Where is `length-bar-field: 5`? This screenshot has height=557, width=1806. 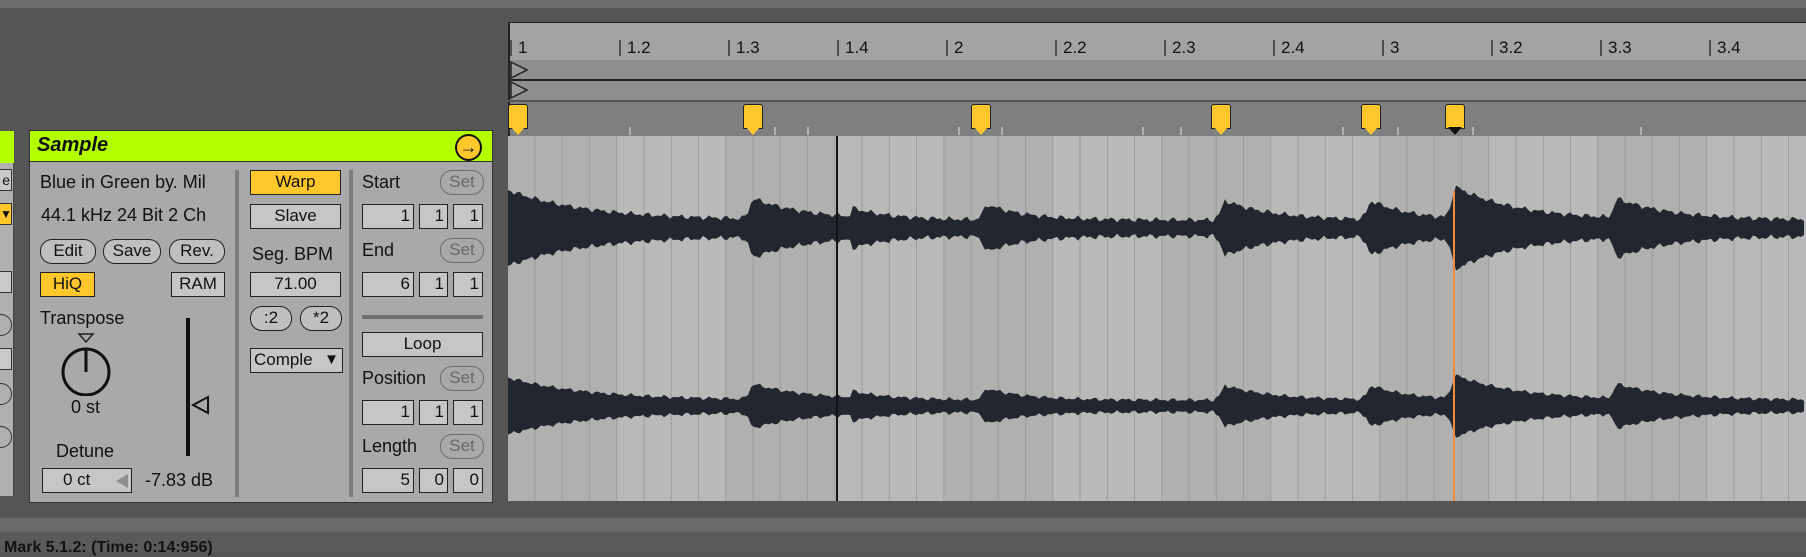 length-bar-field: 5 is located at coordinates (388, 480).